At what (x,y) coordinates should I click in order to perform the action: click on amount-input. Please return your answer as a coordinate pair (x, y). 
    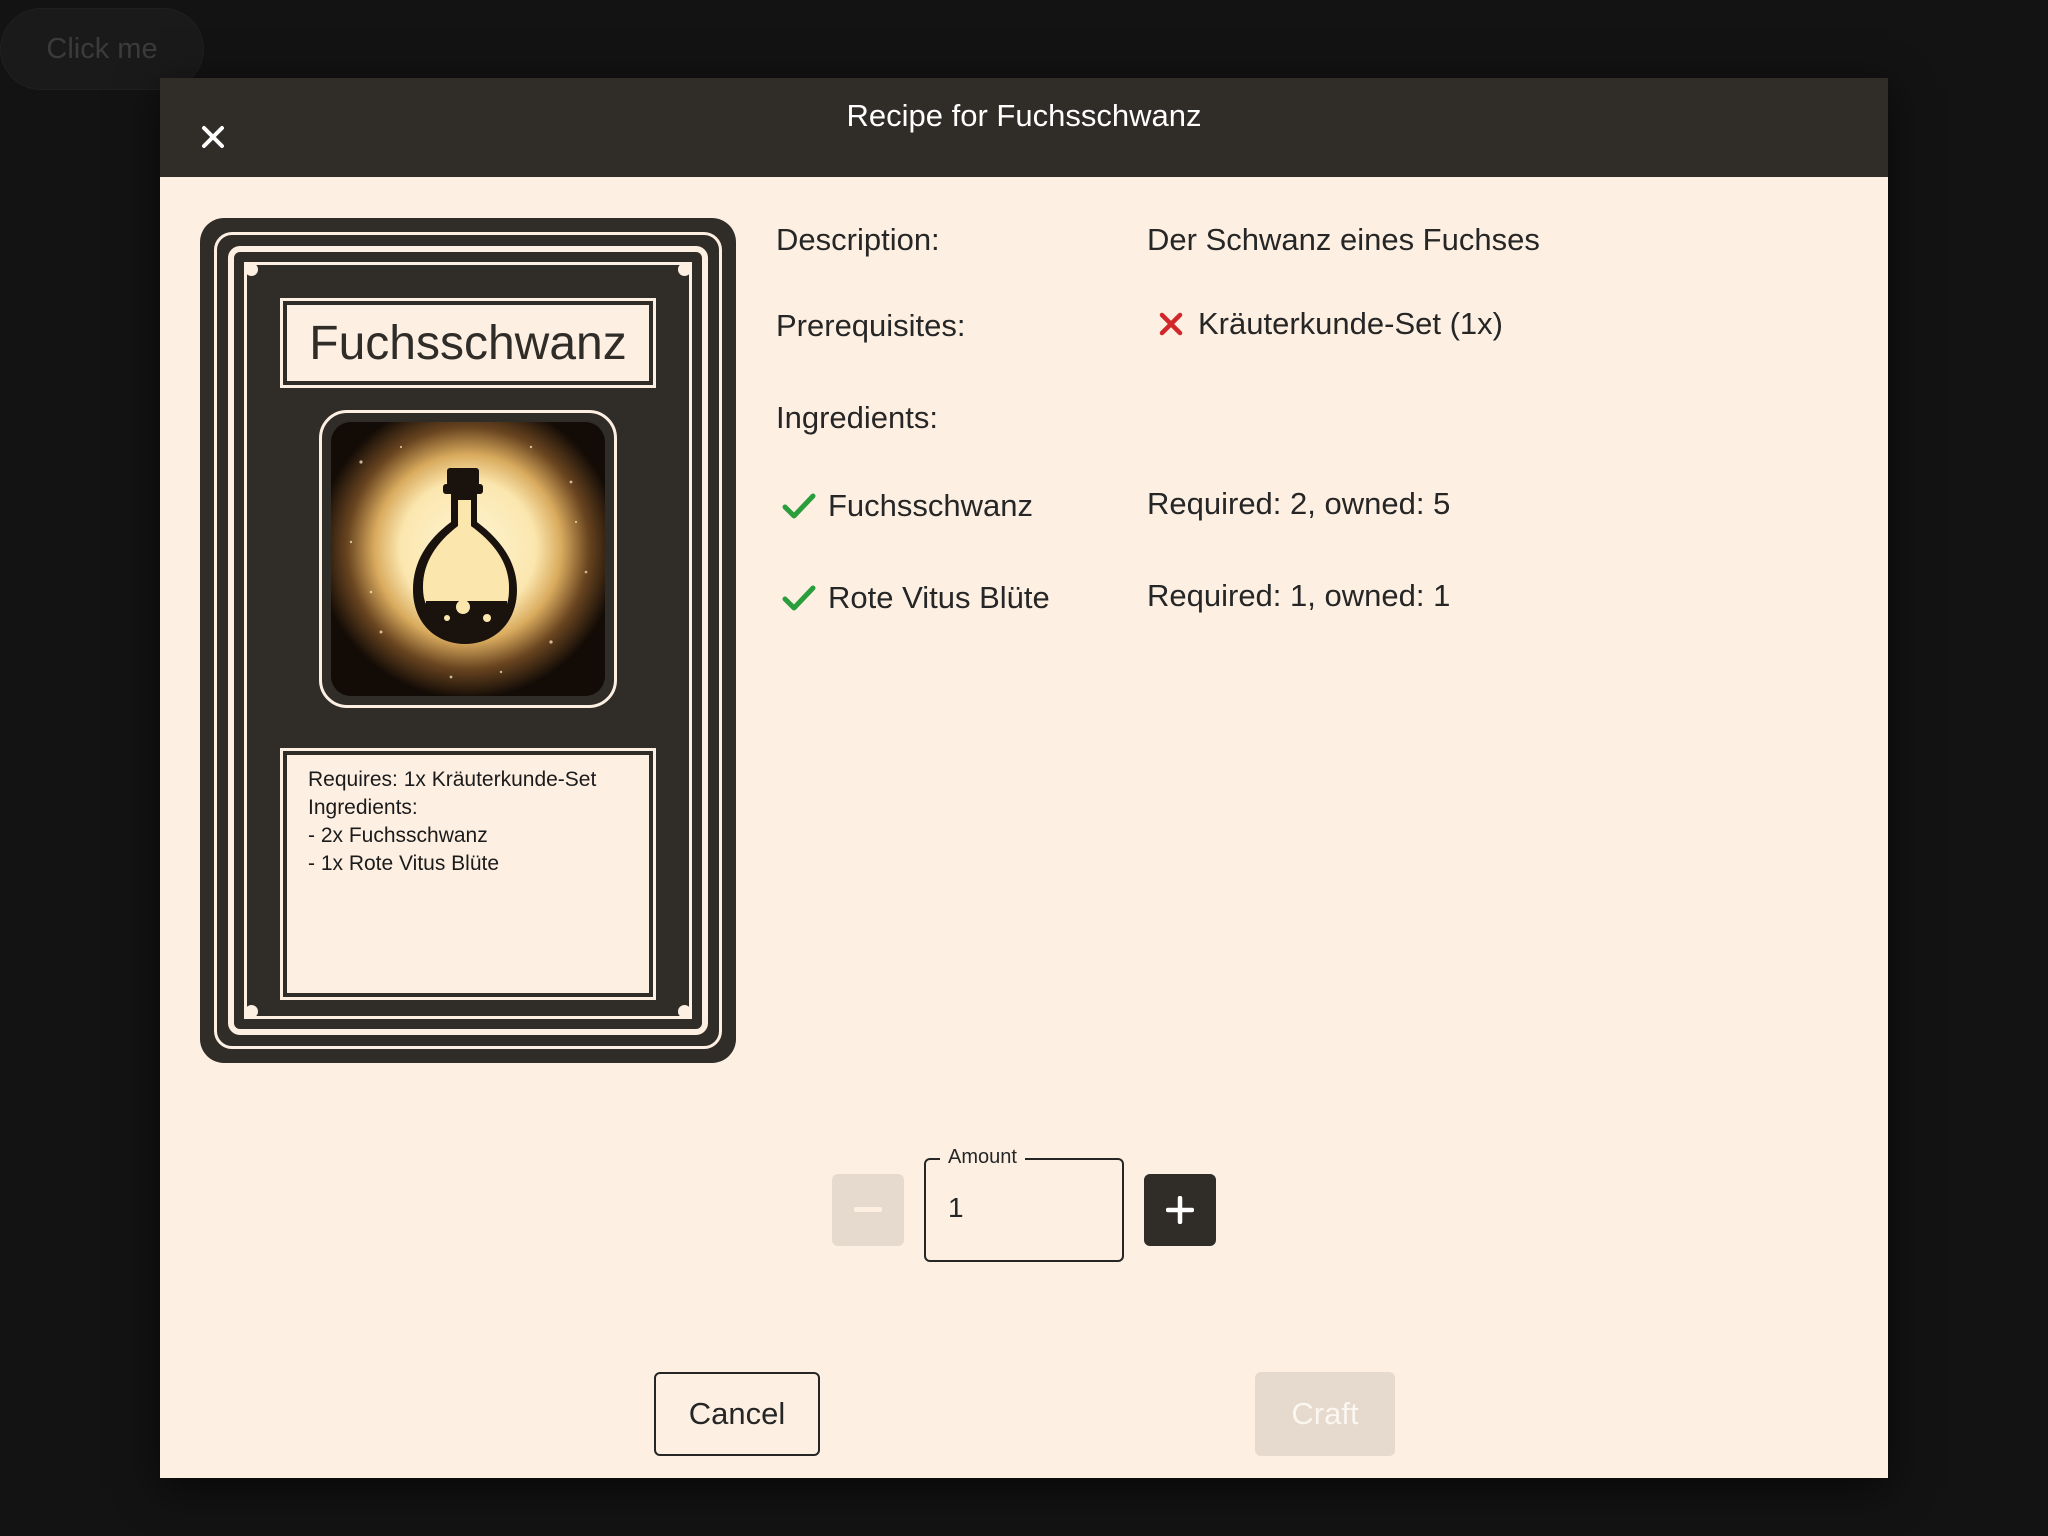
    Looking at the image, I should click on (1023, 1208).